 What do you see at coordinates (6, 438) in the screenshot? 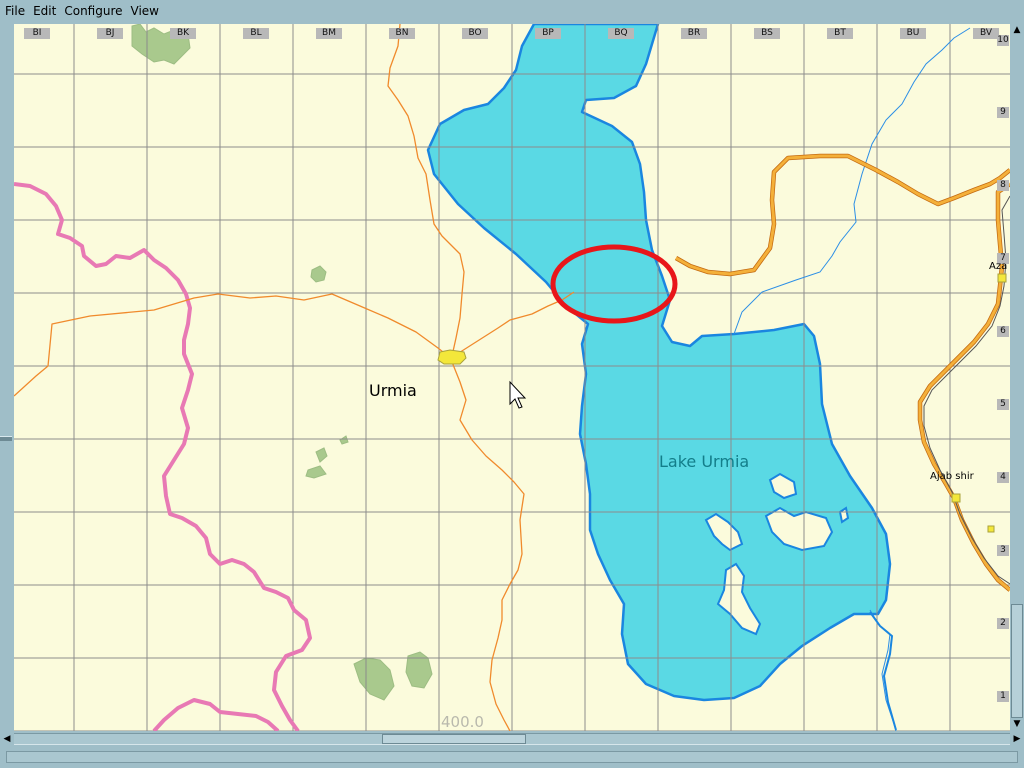
I see `left-scroll-marker` at bounding box center [6, 438].